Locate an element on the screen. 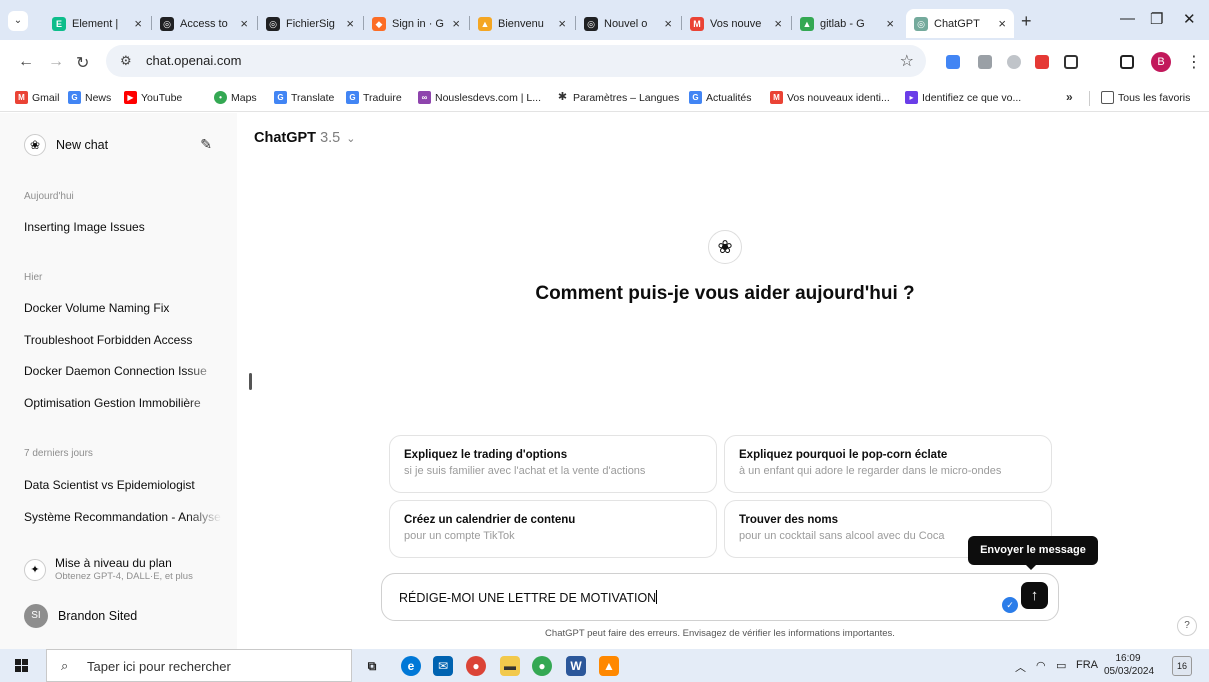  language-indicator: FRA is located at coordinates (1087, 665).